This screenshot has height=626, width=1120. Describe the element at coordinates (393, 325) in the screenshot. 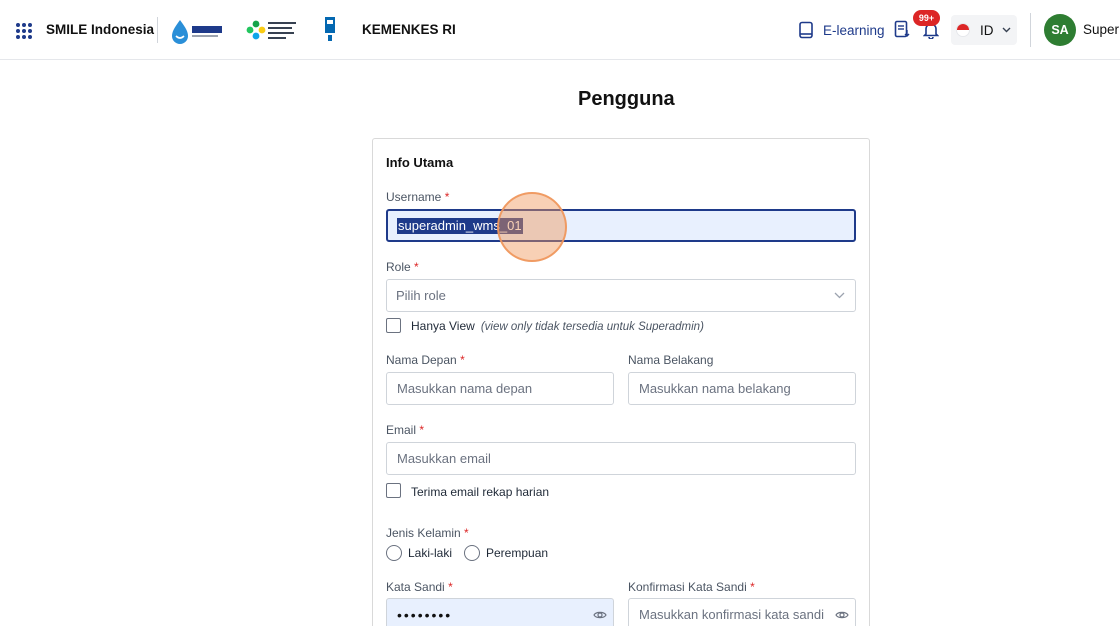

I see `view-only-checkbox` at that location.